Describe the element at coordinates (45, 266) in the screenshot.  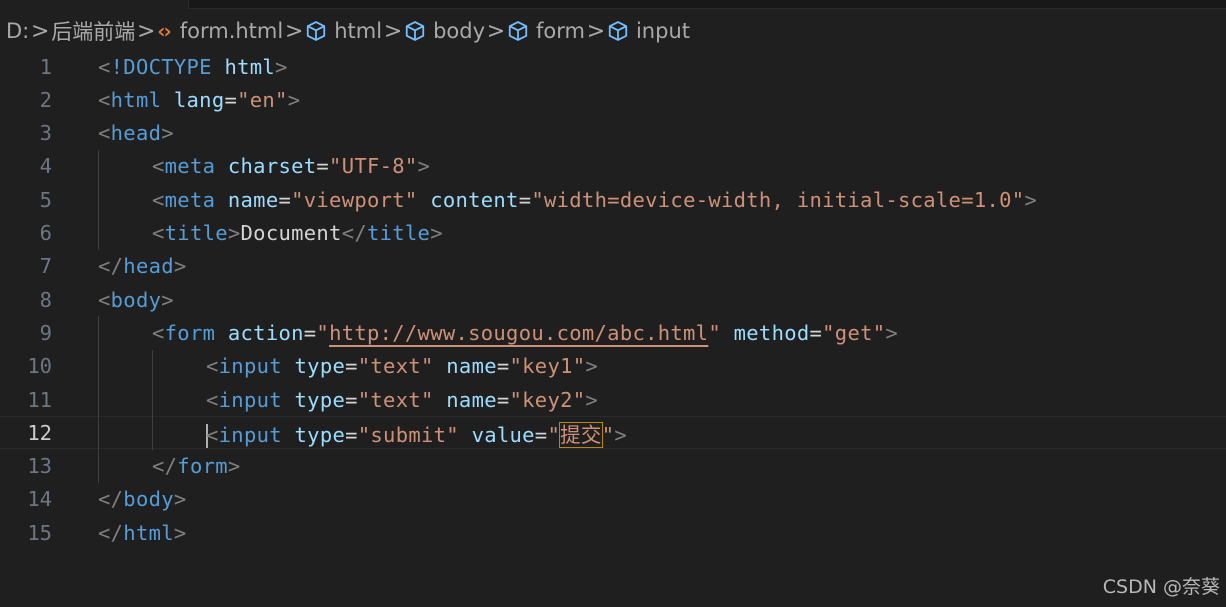
I see `line-number: 7` at that location.